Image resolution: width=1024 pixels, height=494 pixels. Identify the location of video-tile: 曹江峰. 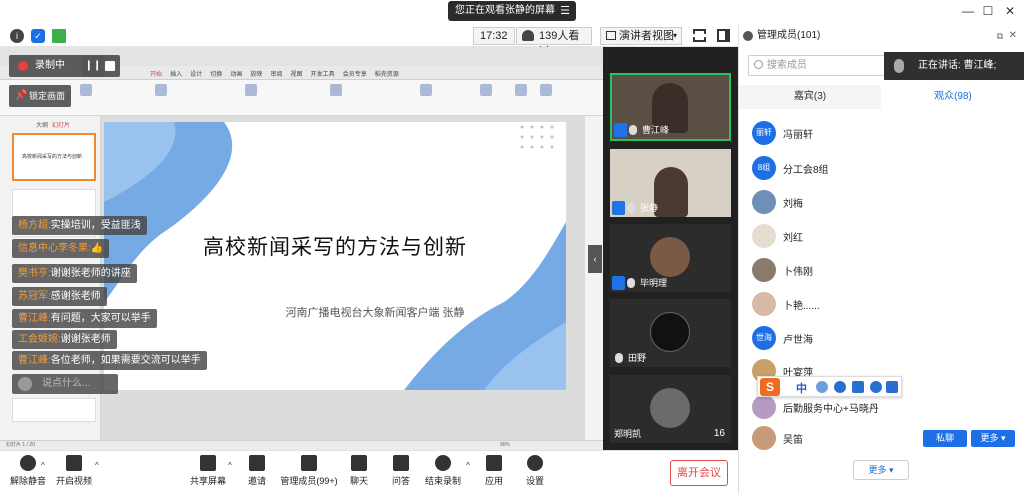
(670, 107).